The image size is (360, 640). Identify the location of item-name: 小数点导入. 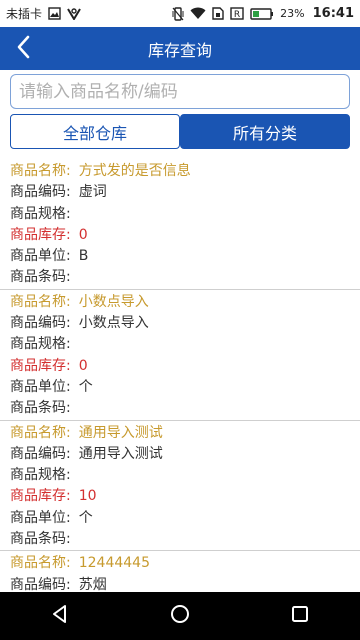
(113, 301).